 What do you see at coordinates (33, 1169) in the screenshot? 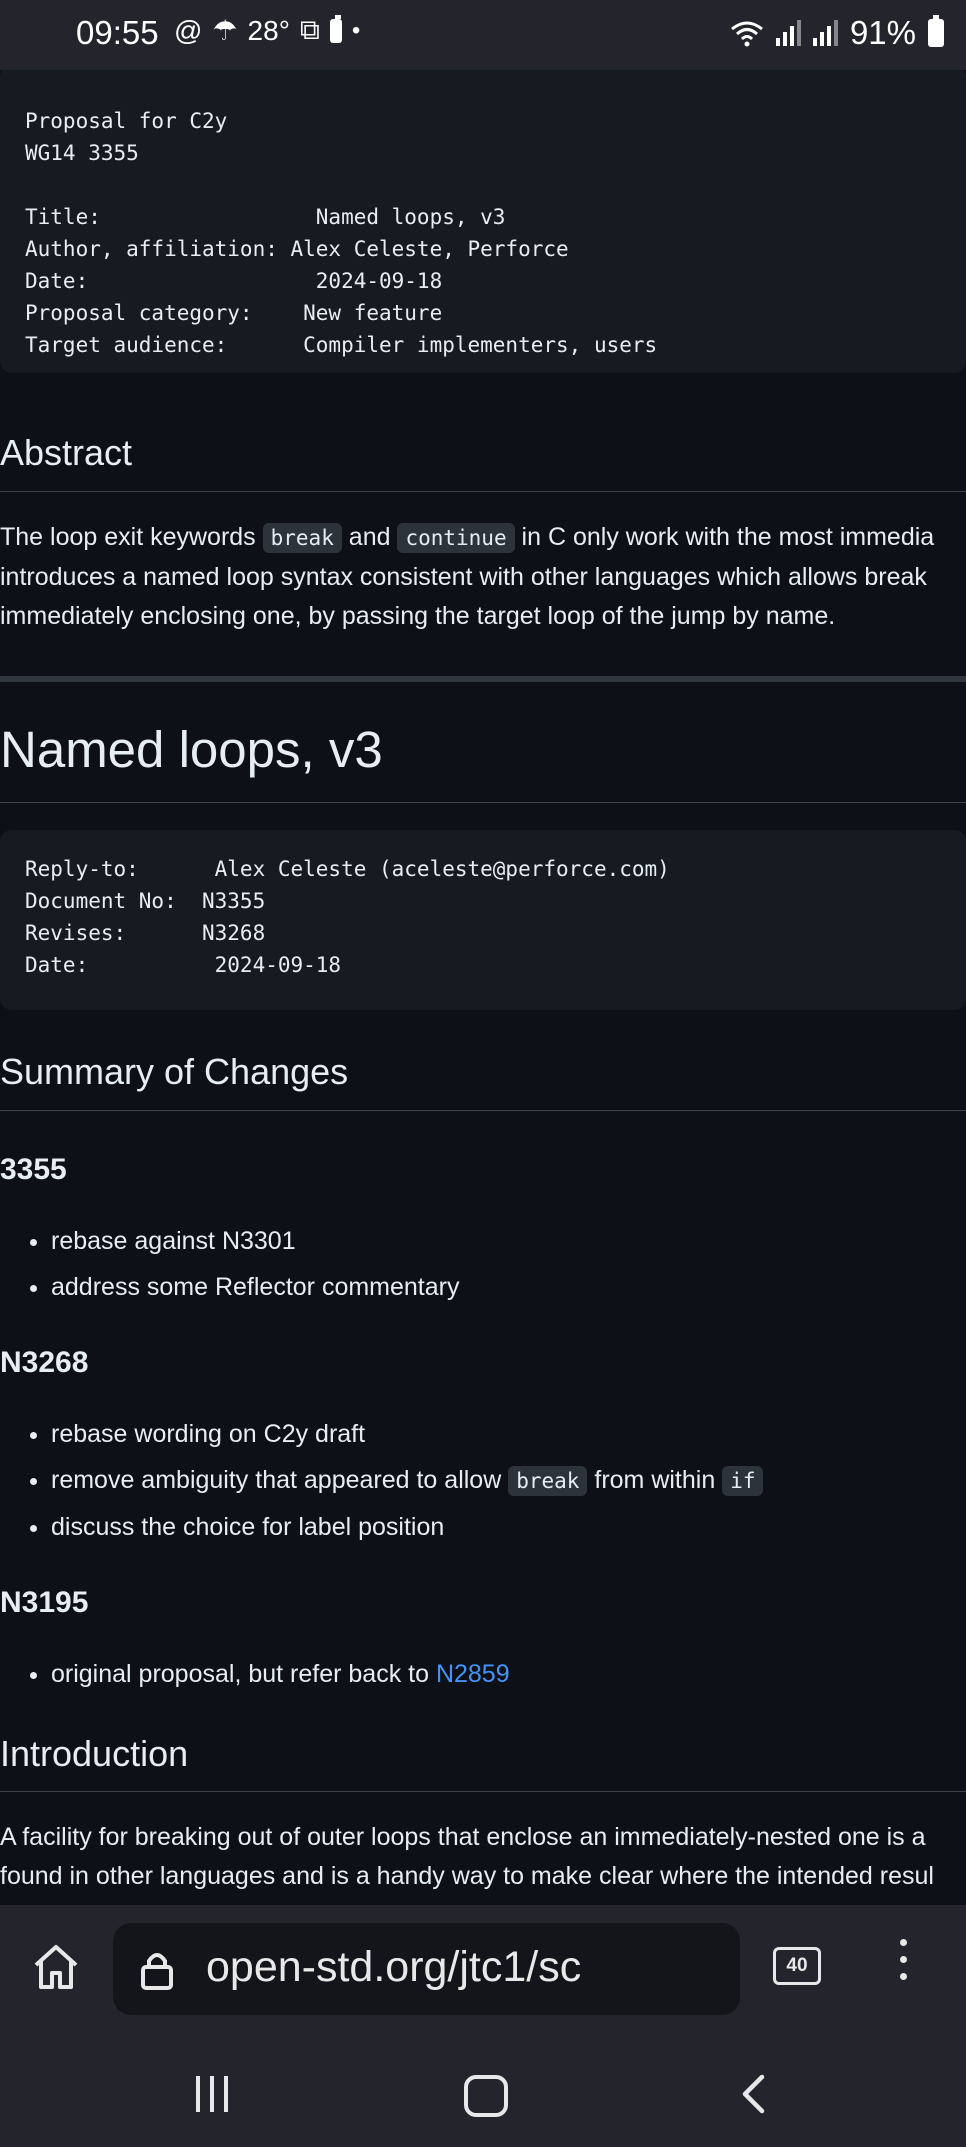
I see `version-3355-heading: 3355` at bounding box center [33, 1169].